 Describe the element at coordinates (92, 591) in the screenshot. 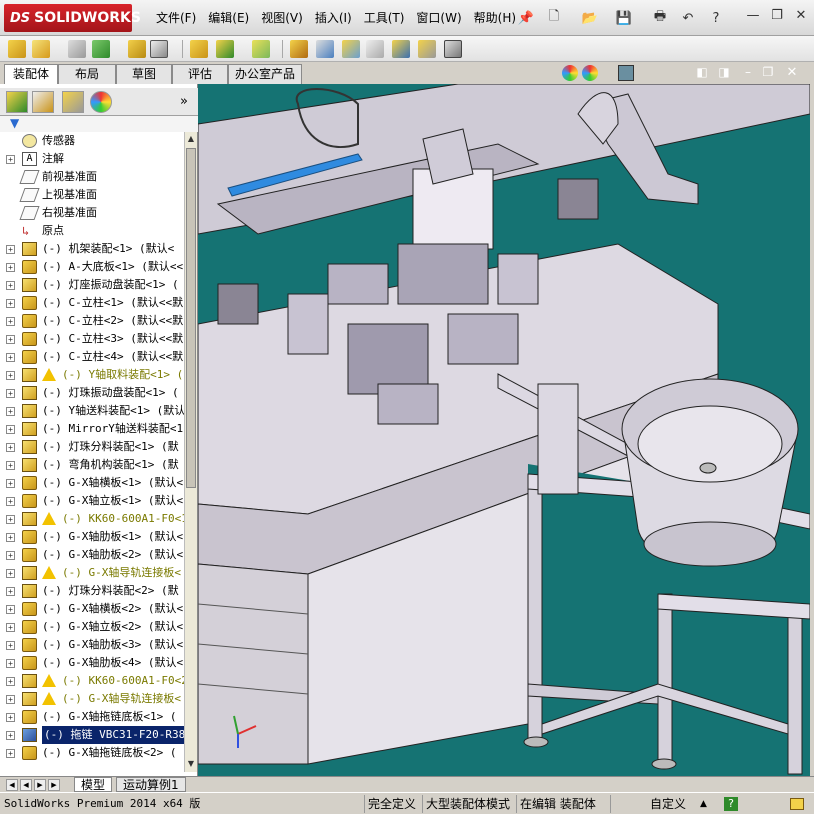

I see `tree-row: + (-) 灯珠分料装配<2> (默` at that location.